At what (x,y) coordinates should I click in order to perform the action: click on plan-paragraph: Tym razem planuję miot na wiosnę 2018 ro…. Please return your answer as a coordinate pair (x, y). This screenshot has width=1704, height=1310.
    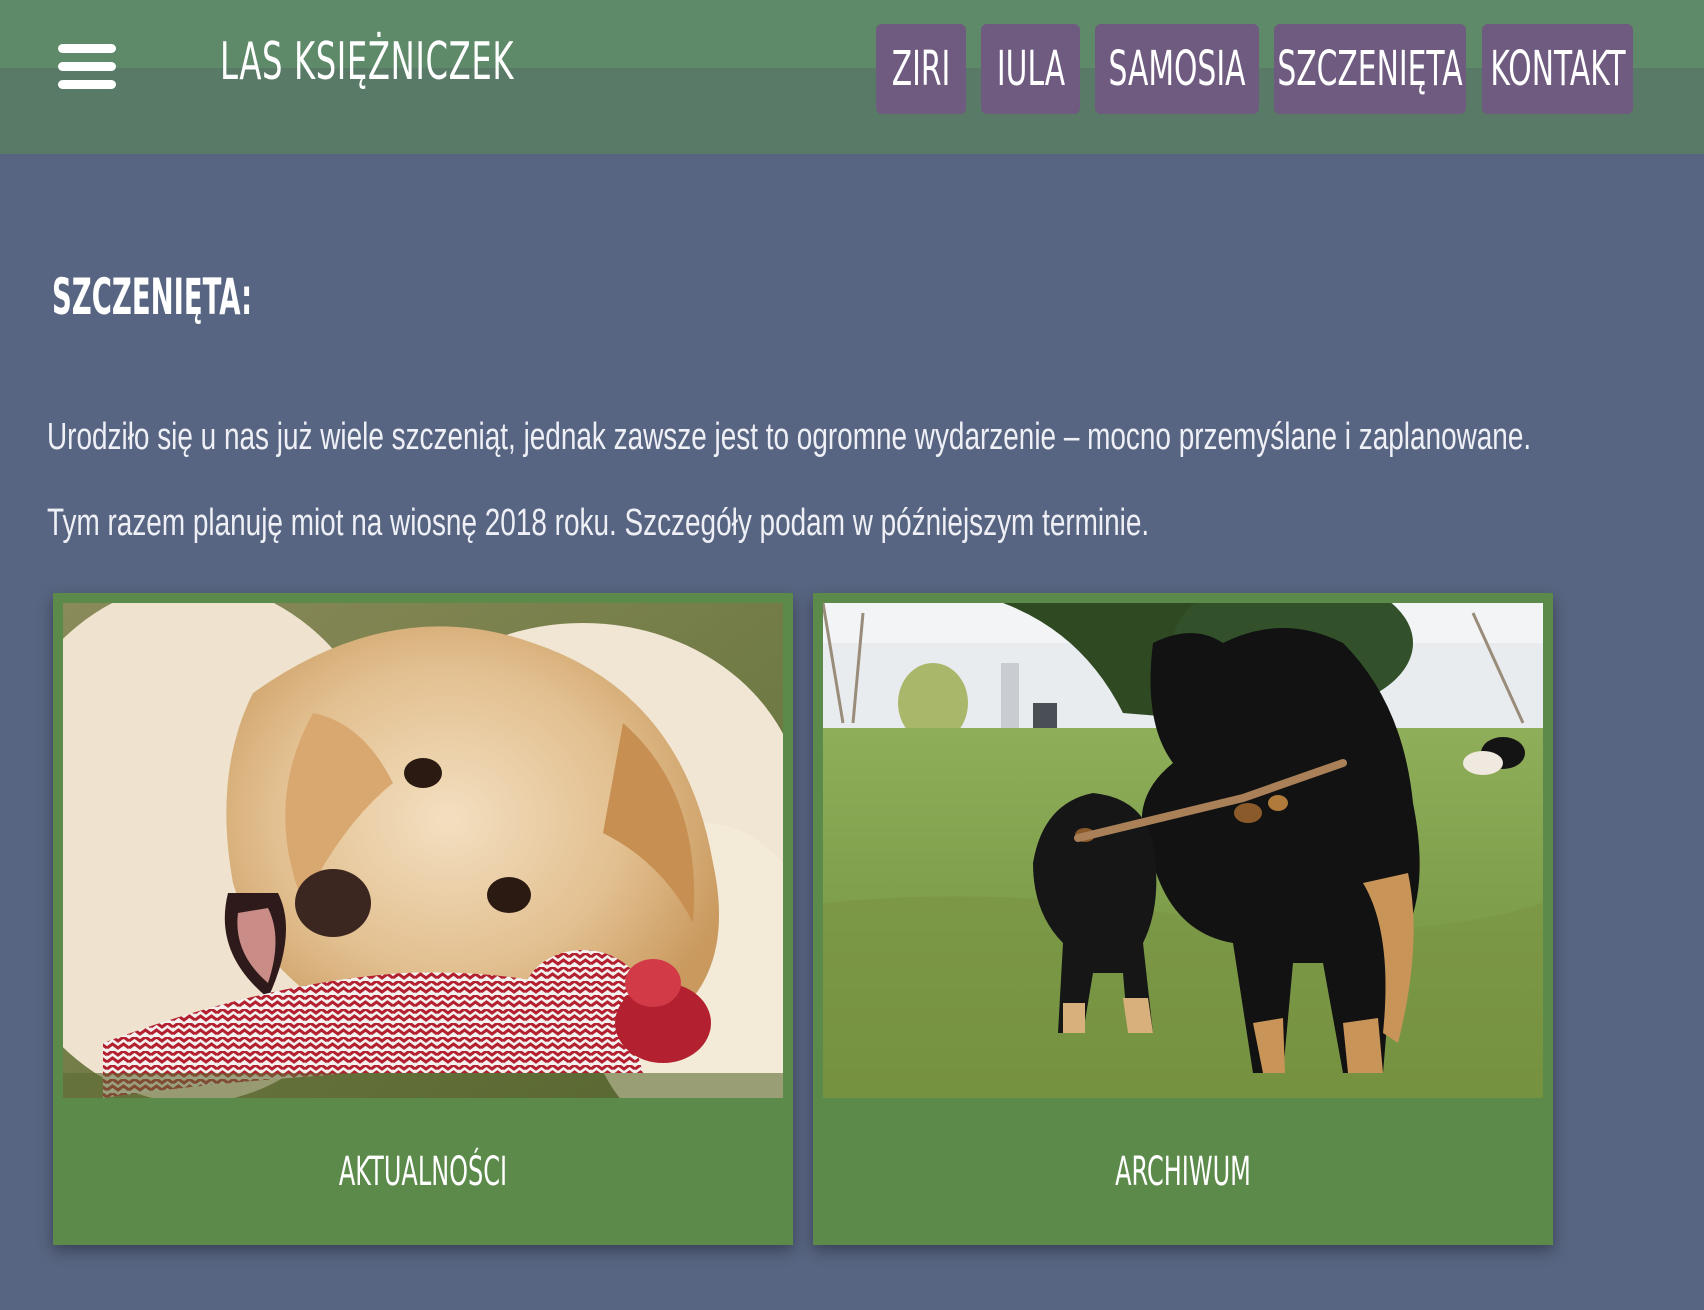
    Looking at the image, I should click on (598, 523).